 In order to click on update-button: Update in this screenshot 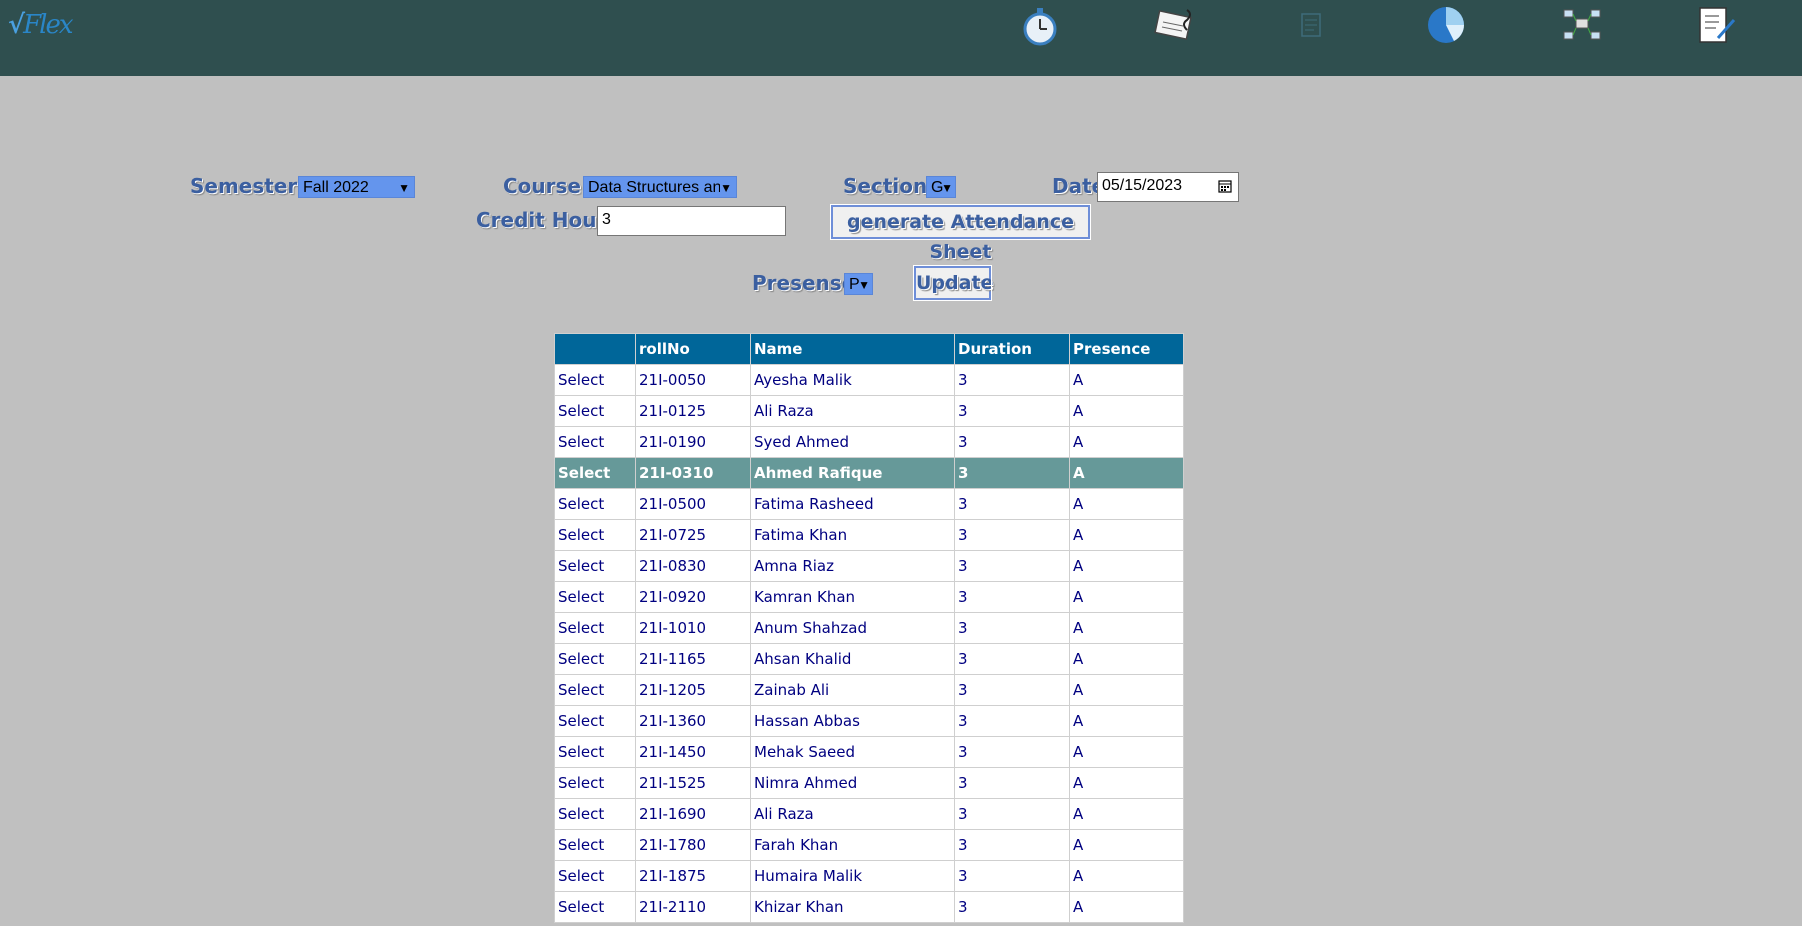, I will do `click(953, 283)`.